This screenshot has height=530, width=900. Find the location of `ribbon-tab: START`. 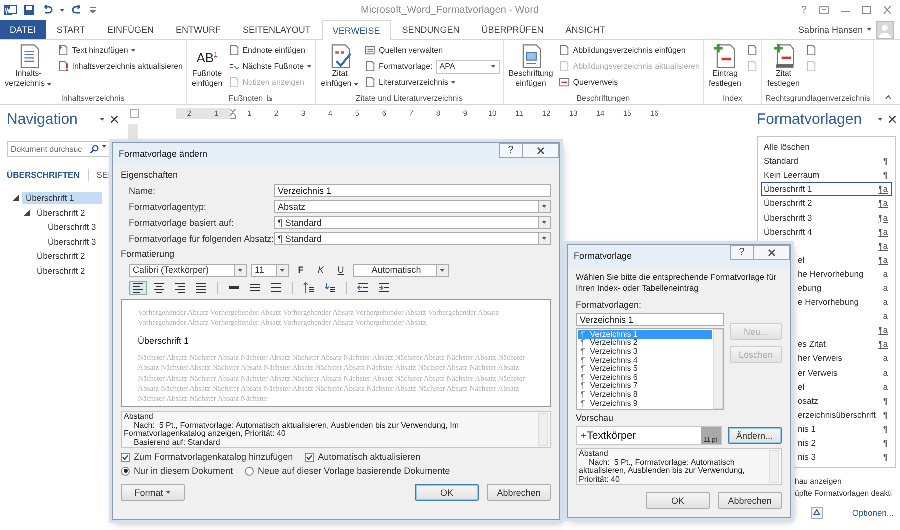

ribbon-tab: START is located at coordinates (71, 29).